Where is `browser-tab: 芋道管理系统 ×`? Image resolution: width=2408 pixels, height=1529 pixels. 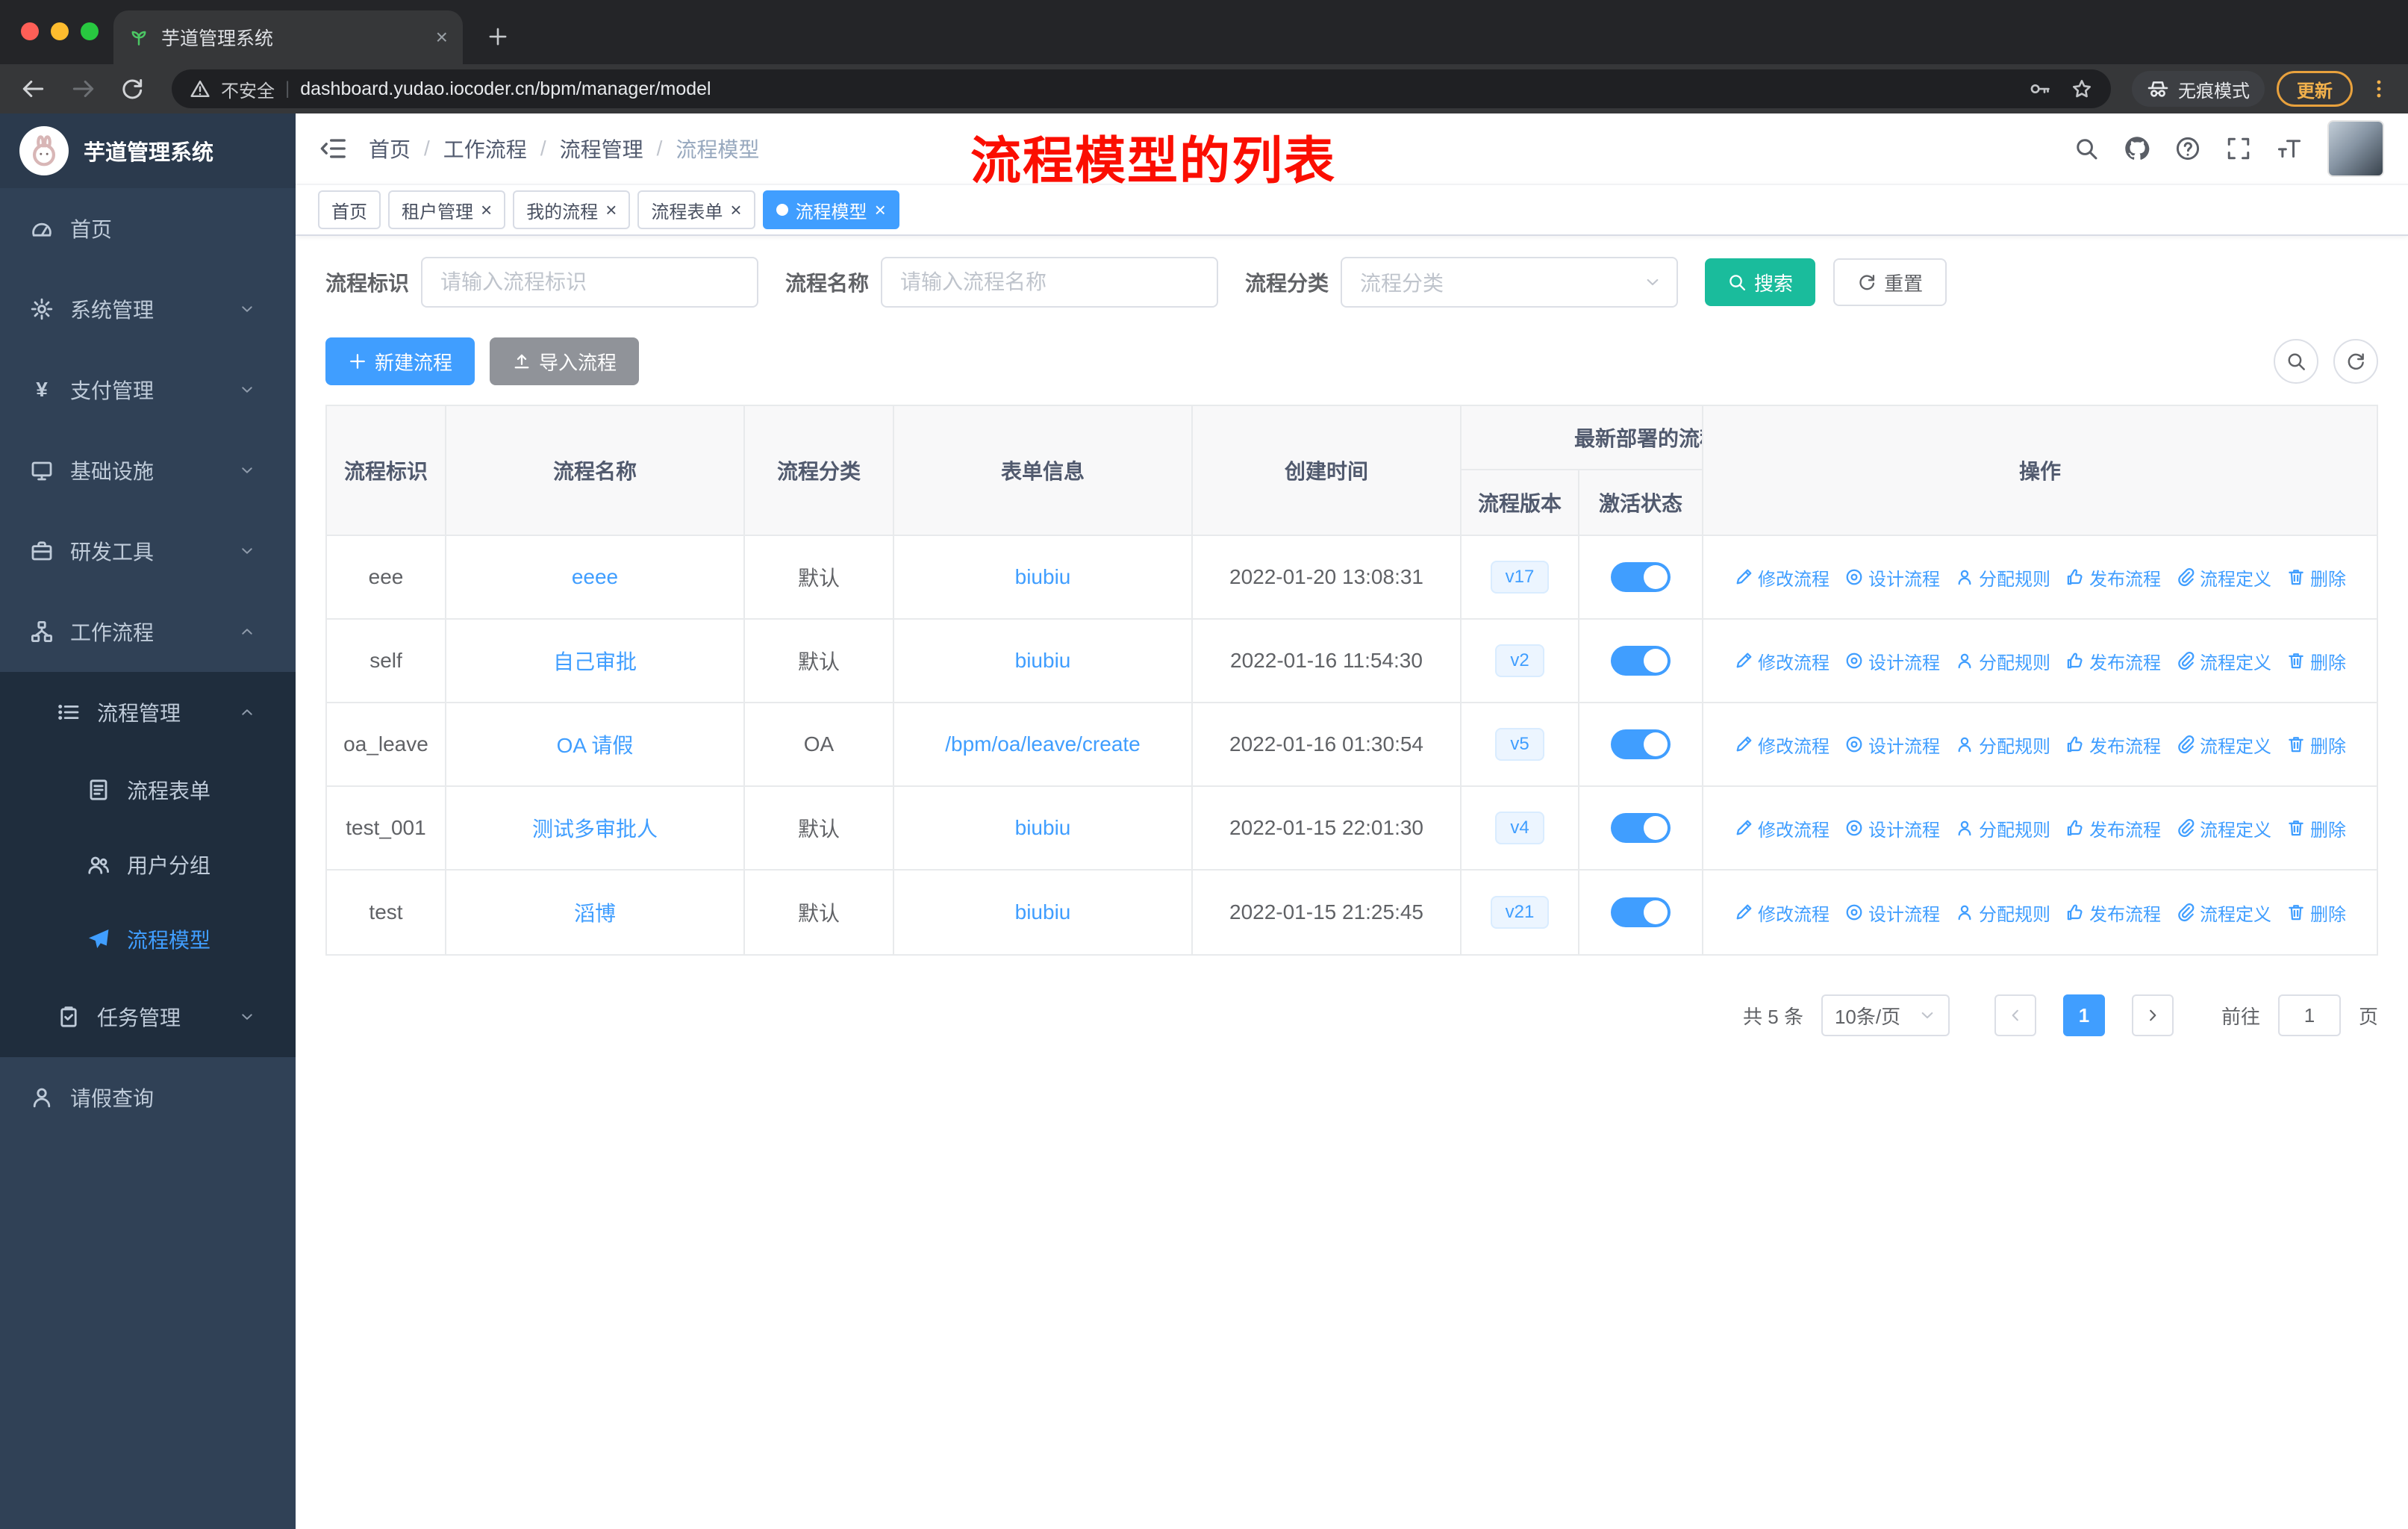 browser-tab: 芋道管理系统 × is located at coordinates (288, 37).